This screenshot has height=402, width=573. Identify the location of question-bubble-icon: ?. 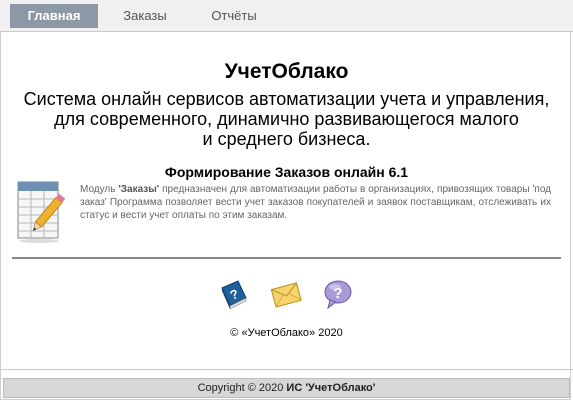
(338, 294).